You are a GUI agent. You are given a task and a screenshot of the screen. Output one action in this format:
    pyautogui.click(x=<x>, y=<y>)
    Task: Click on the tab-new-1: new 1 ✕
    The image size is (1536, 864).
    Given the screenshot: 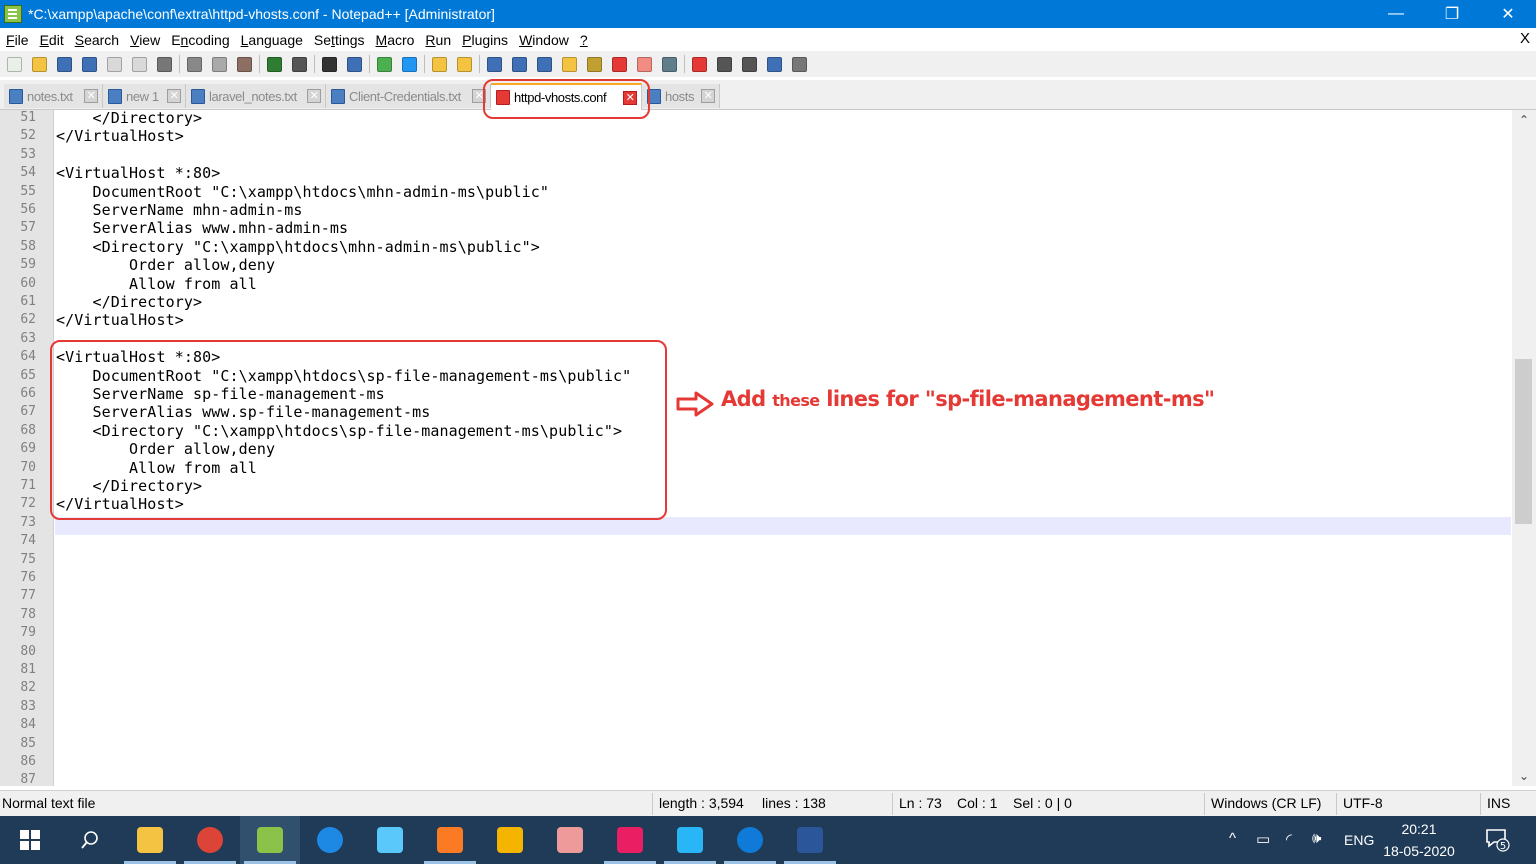 What is the action you would take?
    pyautogui.click(x=144, y=96)
    